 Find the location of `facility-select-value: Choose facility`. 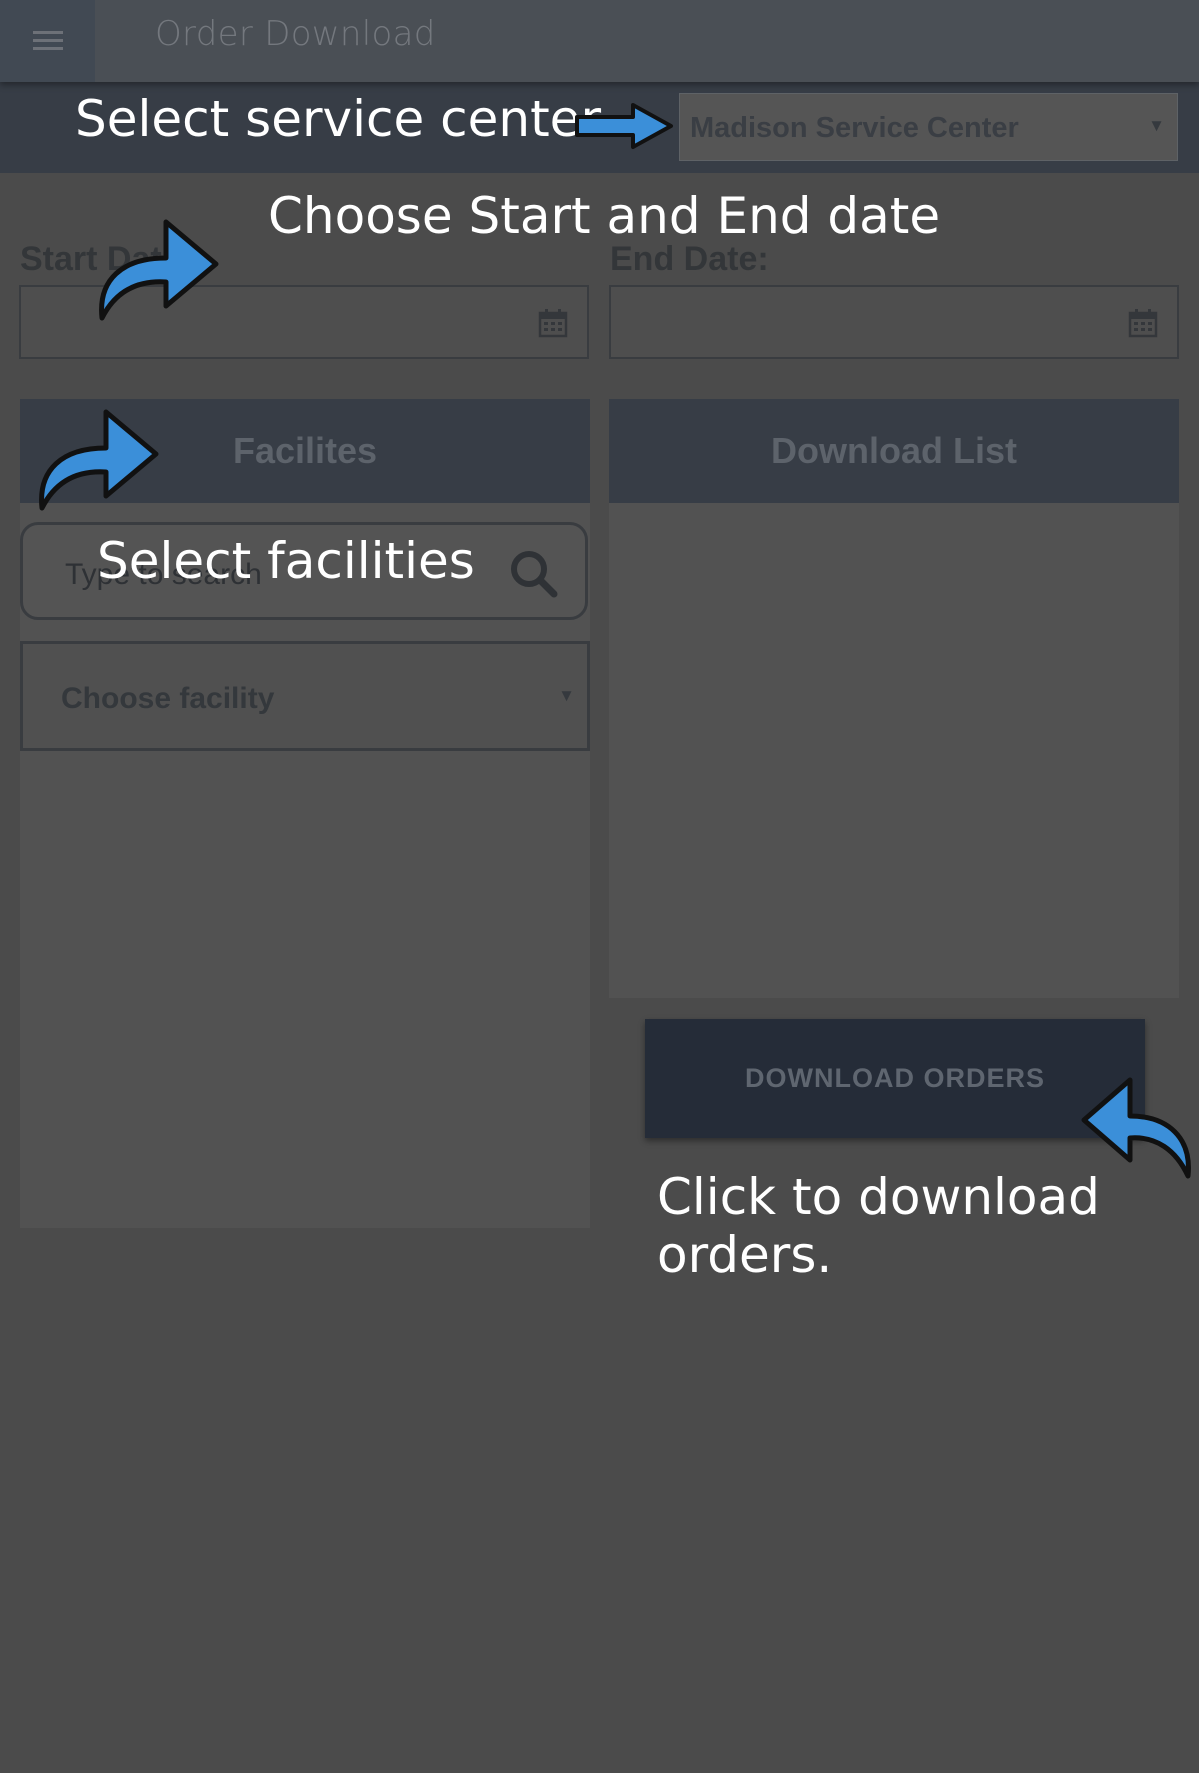

facility-select-value: Choose facility is located at coordinates (168, 698).